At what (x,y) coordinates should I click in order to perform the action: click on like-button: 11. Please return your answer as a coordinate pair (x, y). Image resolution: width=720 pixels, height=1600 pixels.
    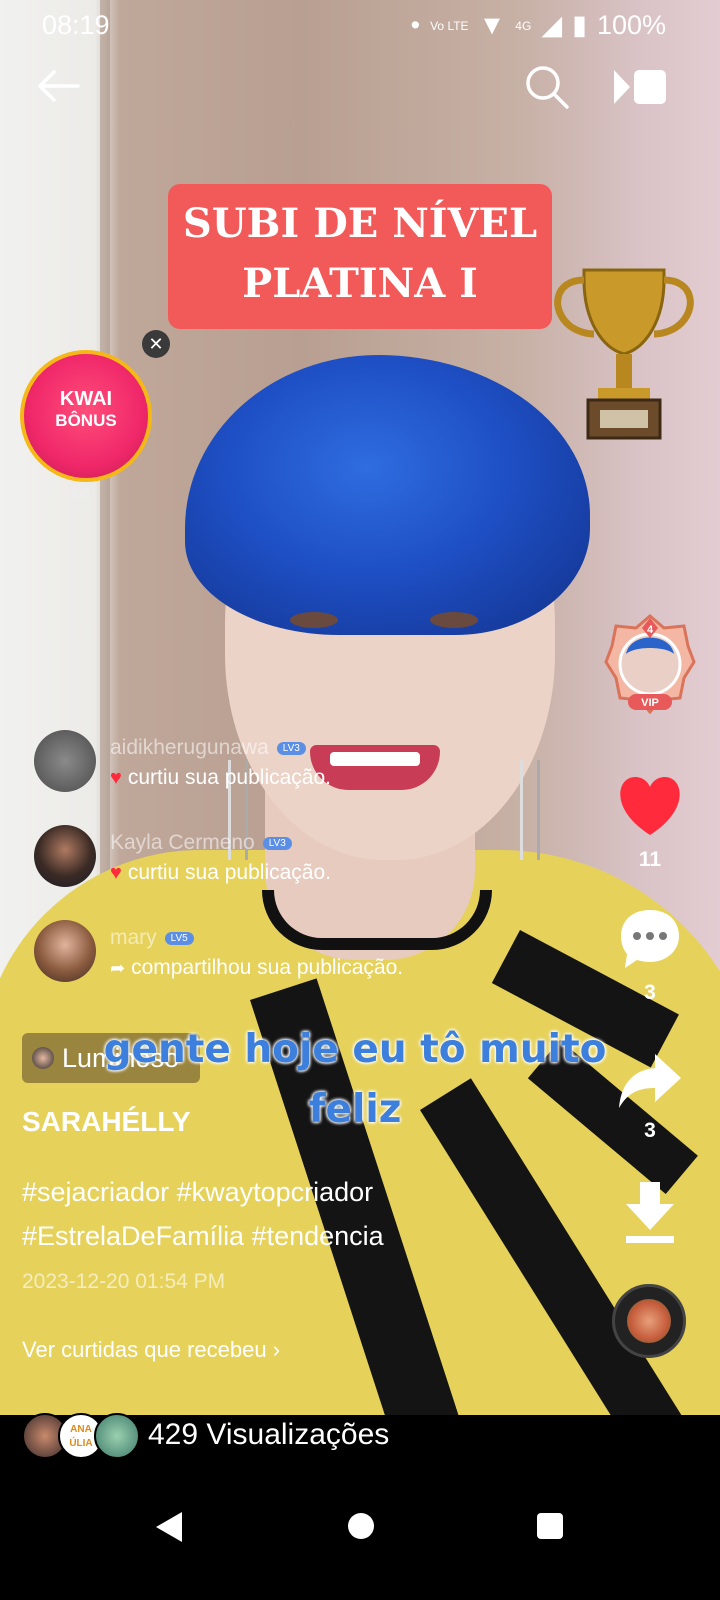
    Looking at the image, I should click on (650, 823).